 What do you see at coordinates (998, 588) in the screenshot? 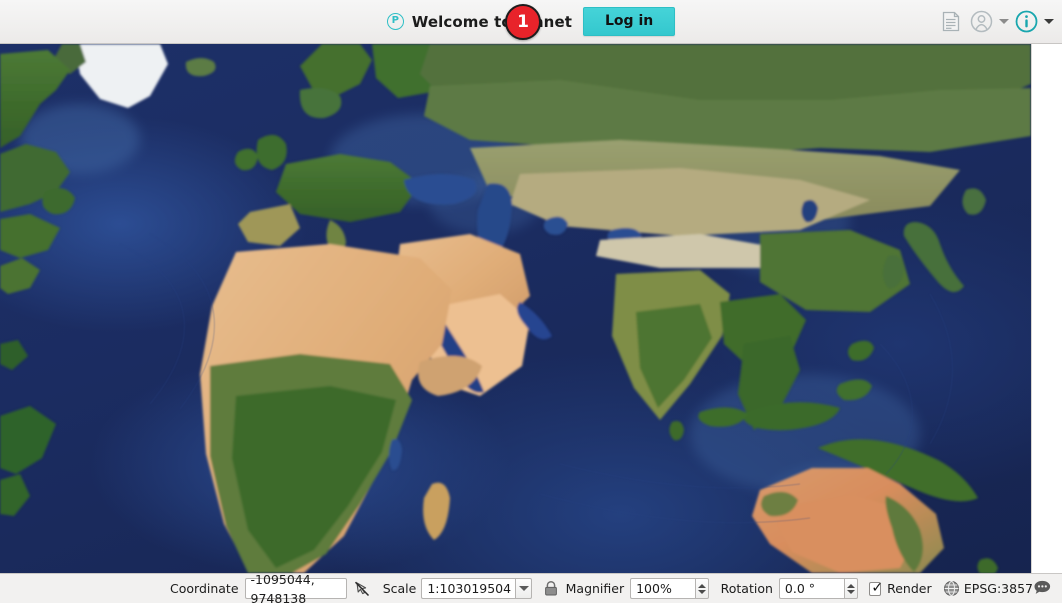
I see `crs-label: EPSG:3857` at bounding box center [998, 588].